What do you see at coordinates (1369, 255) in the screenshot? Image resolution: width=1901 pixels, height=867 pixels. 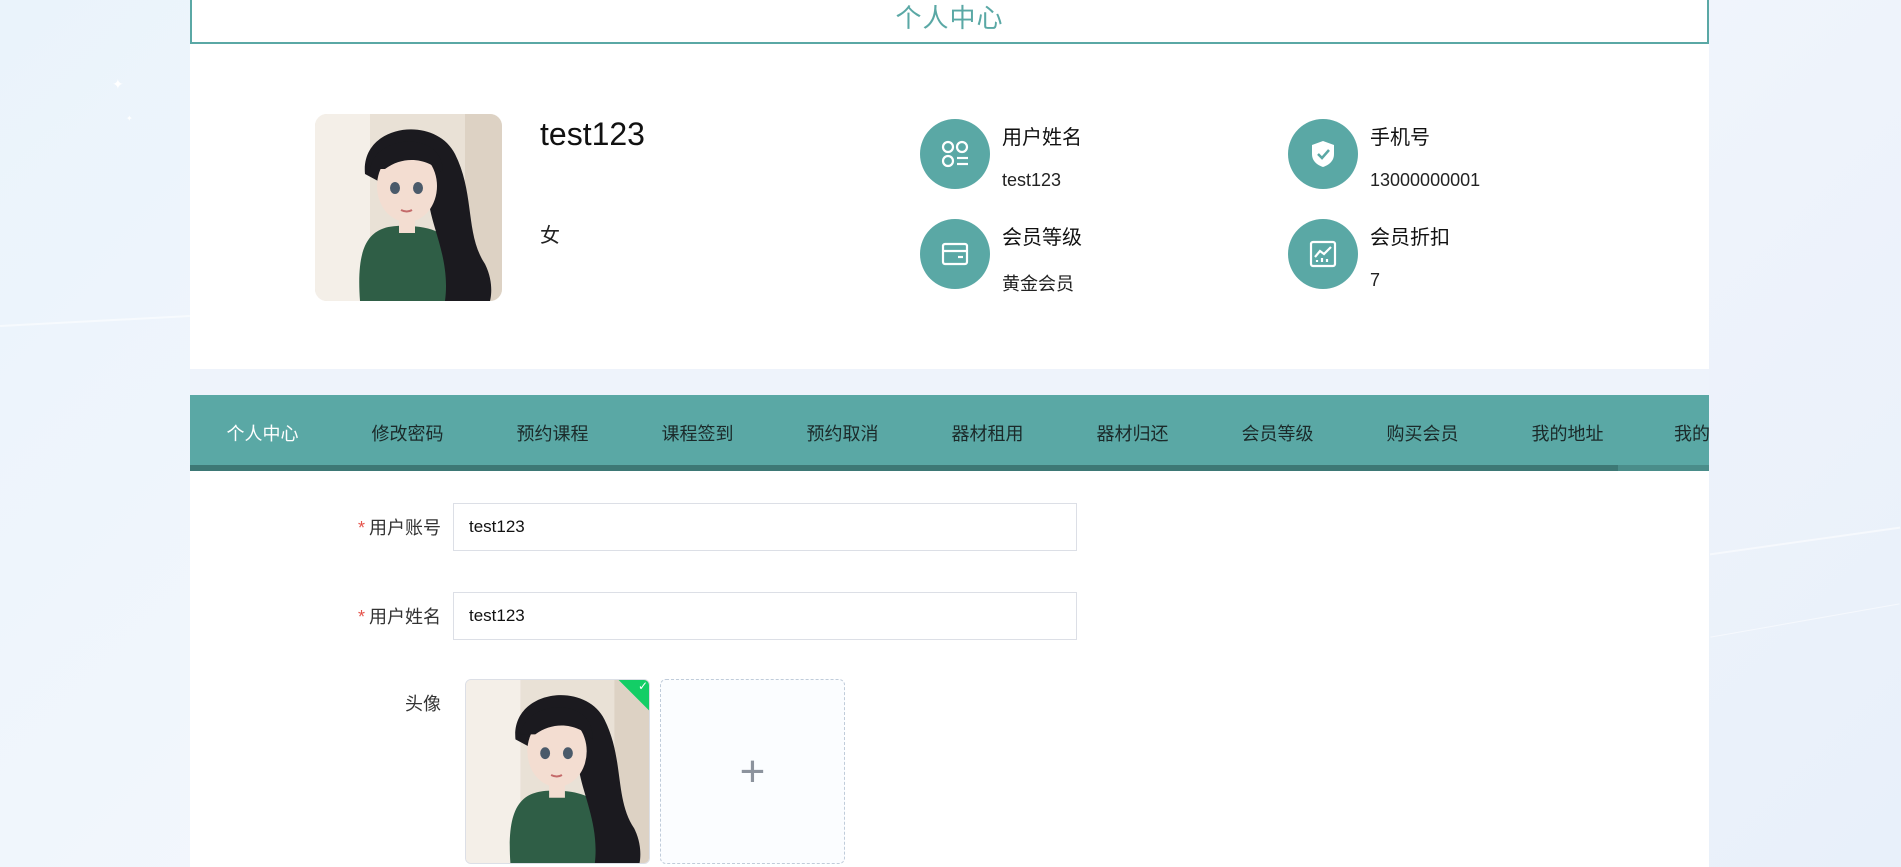 I see `stat-member-discount: 会员折扣 7` at bounding box center [1369, 255].